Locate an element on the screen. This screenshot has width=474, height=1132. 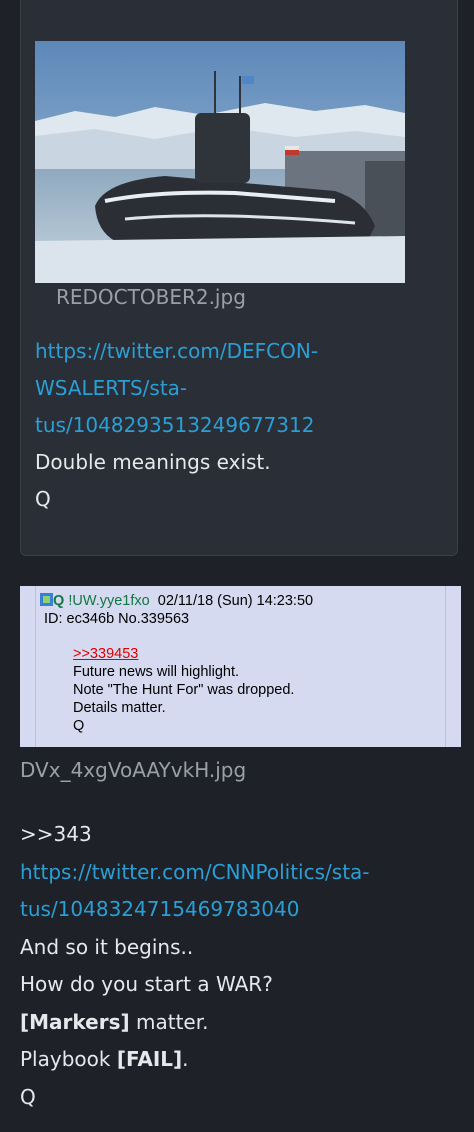
markers-bold: [Markers] is located at coordinates (75, 1021).